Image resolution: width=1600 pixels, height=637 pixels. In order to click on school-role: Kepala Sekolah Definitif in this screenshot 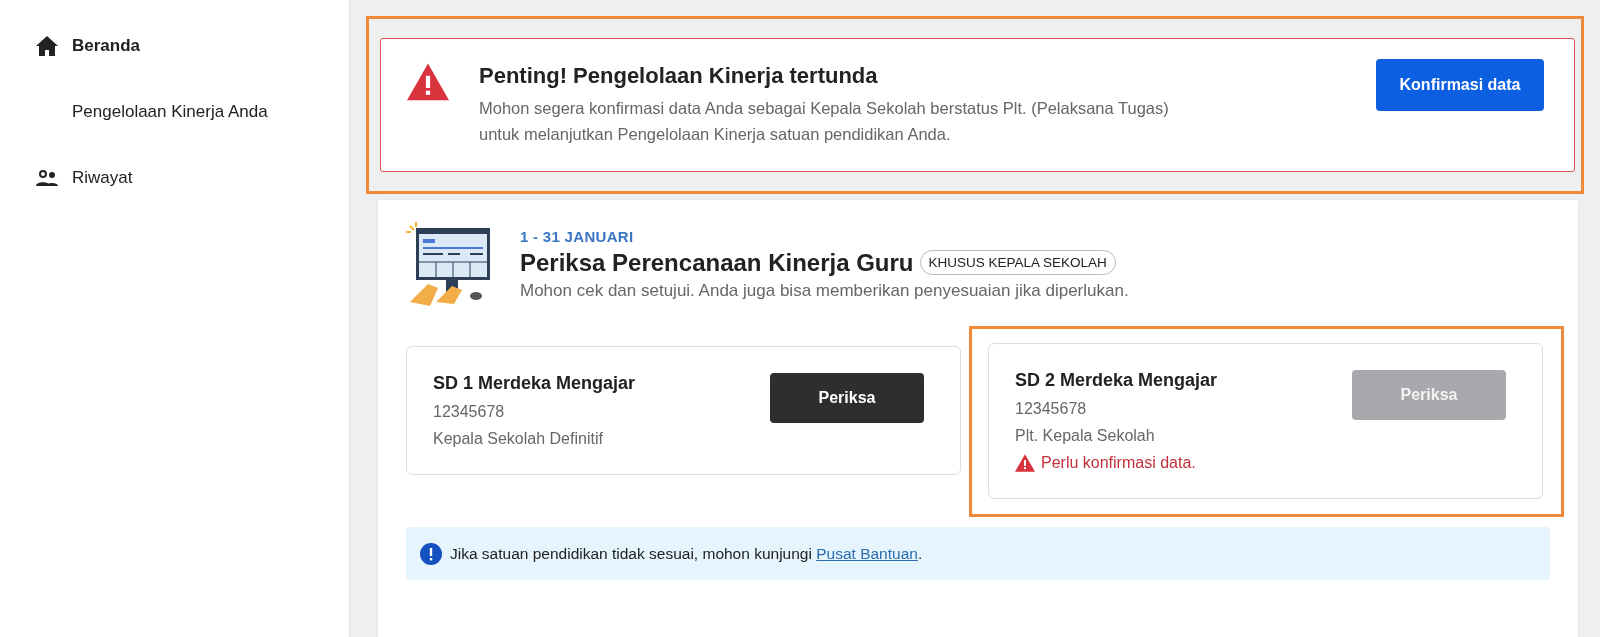, I will do `click(518, 439)`.